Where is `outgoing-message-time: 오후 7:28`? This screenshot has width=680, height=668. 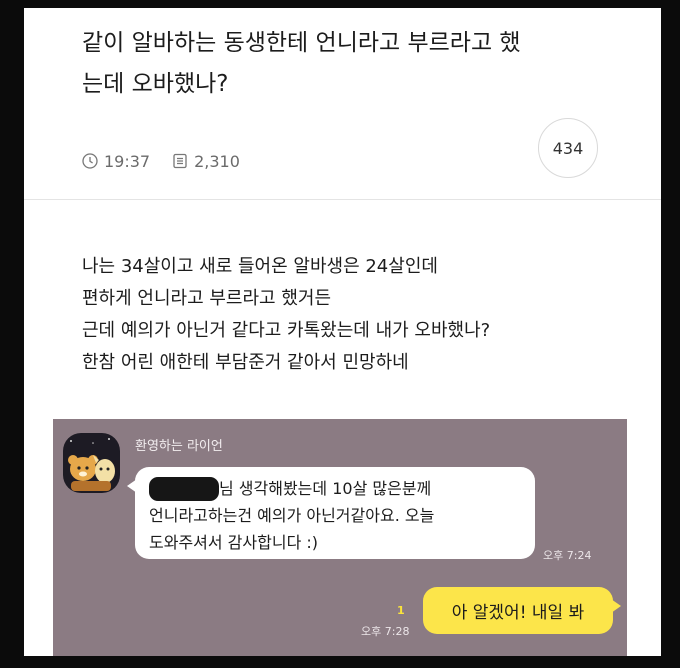
outgoing-message-time: 오후 7:28 is located at coordinates (385, 631).